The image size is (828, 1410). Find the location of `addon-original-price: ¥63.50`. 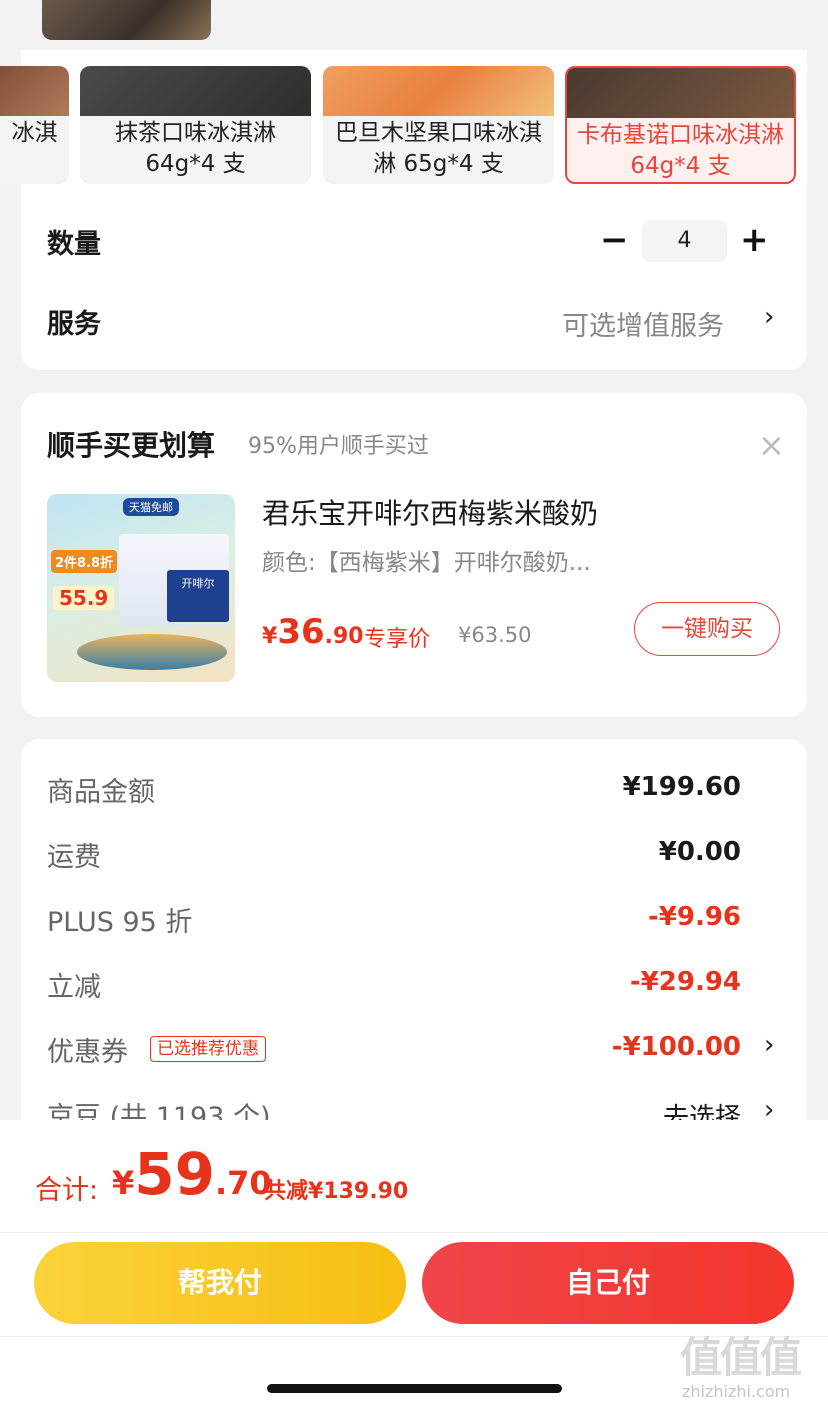

addon-original-price: ¥63.50 is located at coordinates (495, 635).